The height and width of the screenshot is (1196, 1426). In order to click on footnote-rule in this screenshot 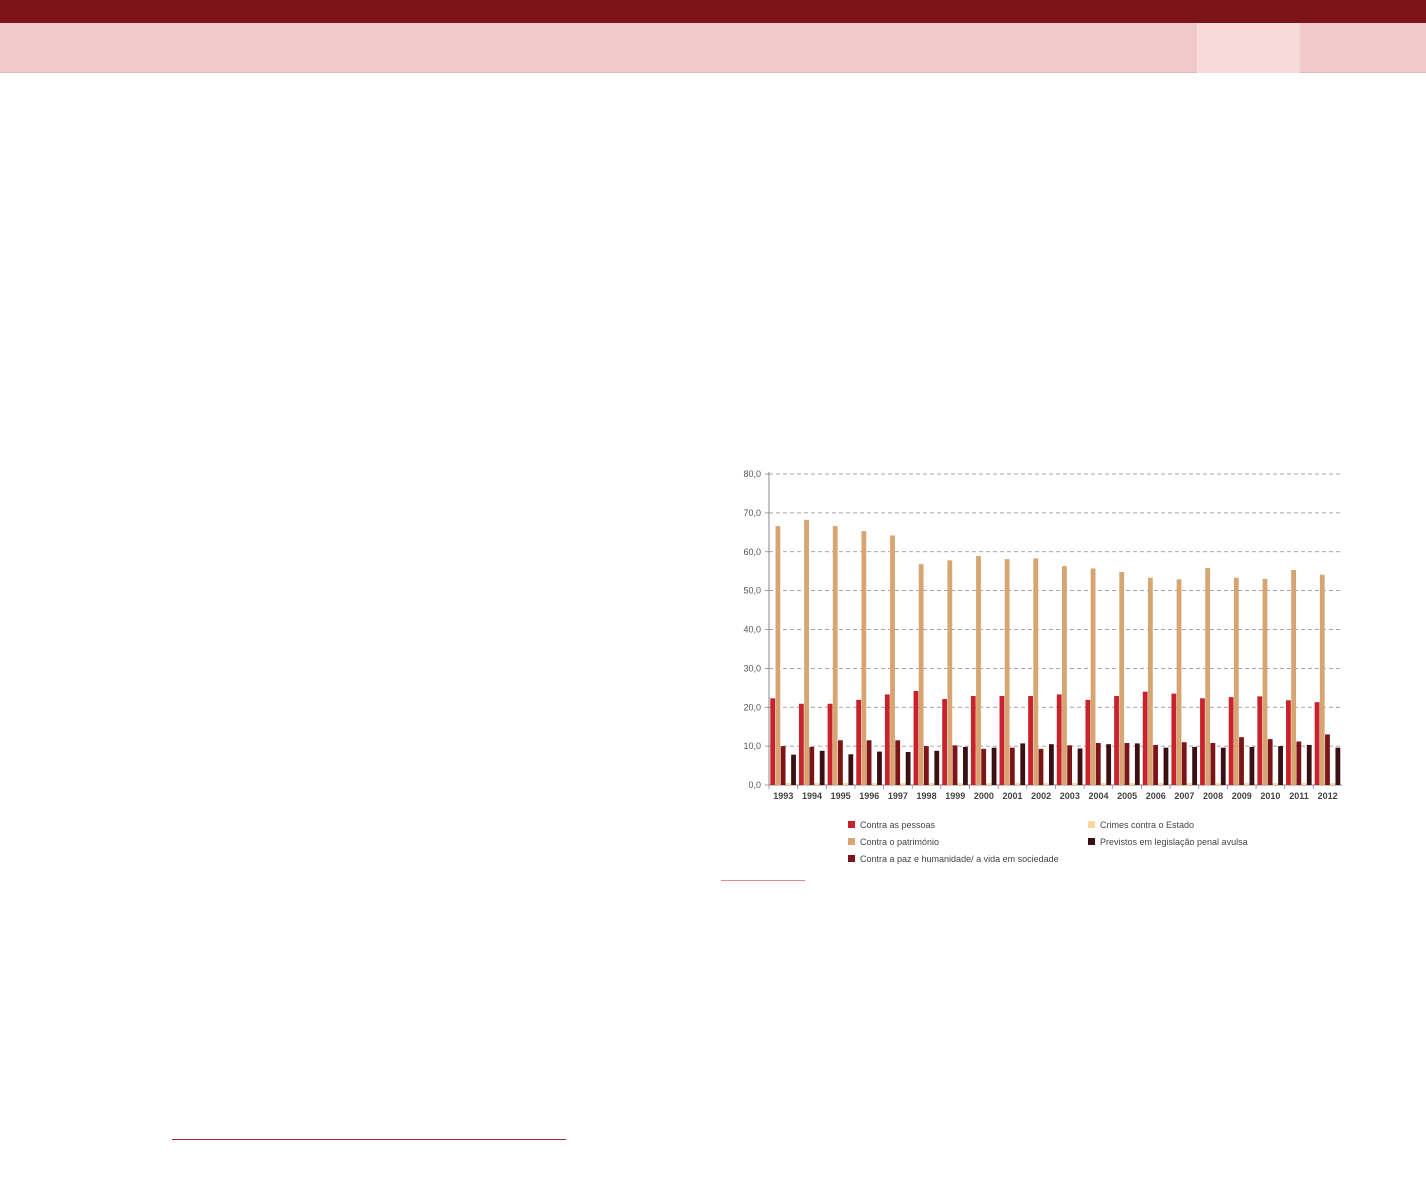, I will do `click(369, 1139)`.